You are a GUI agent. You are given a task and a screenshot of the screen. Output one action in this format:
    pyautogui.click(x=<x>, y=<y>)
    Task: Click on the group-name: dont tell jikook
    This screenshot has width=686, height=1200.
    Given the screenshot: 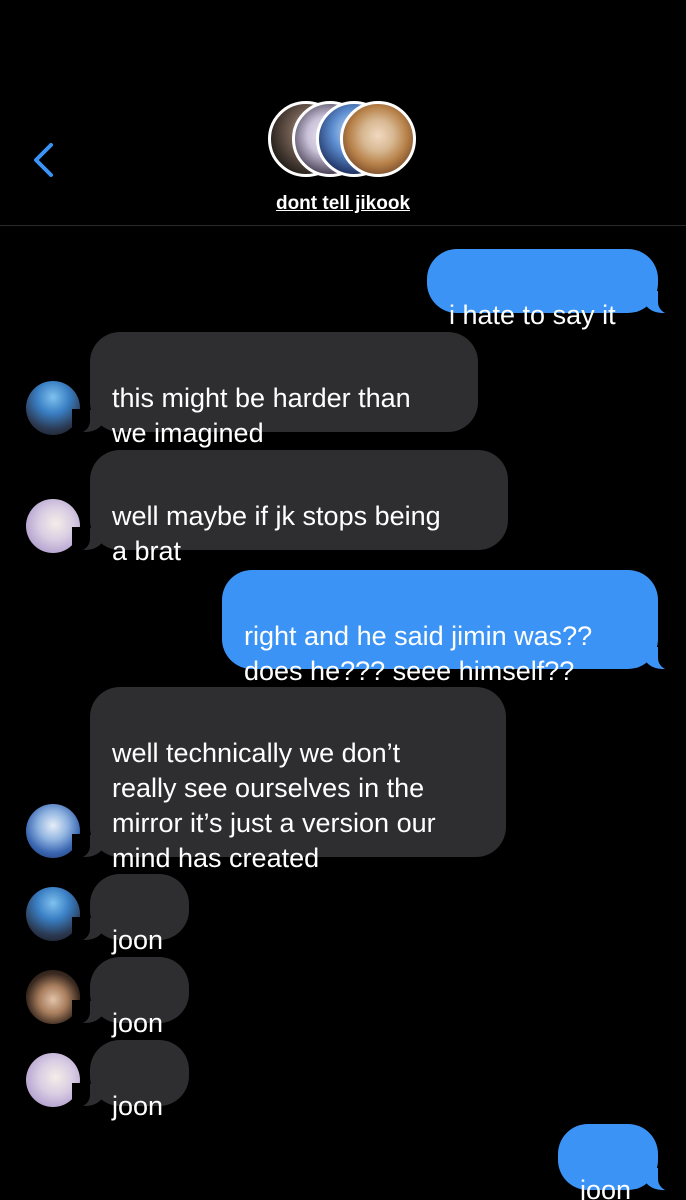 What is the action you would take?
    pyautogui.click(x=343, y=204)
    